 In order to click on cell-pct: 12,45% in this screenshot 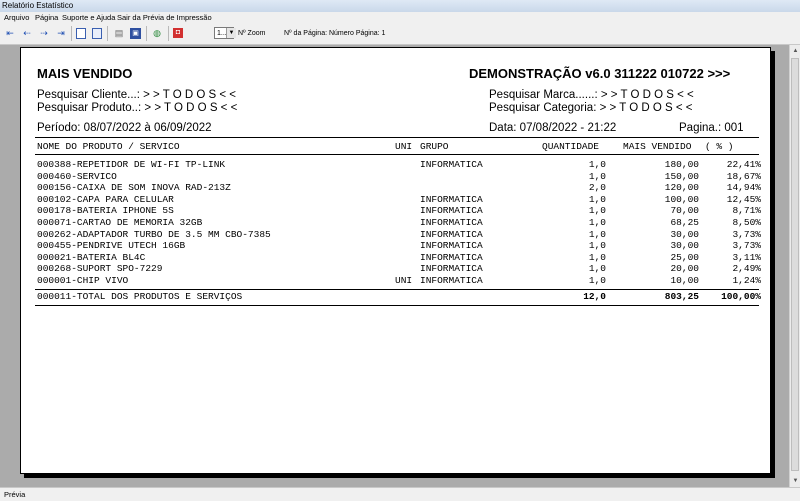, I will do `click(743, 199)`.